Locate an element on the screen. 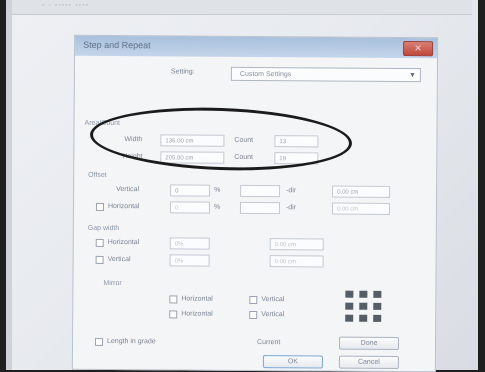 Image resolution: width=485 pixels, height=372 pixels. ok-button: OK is located at coordinates (292, 362).